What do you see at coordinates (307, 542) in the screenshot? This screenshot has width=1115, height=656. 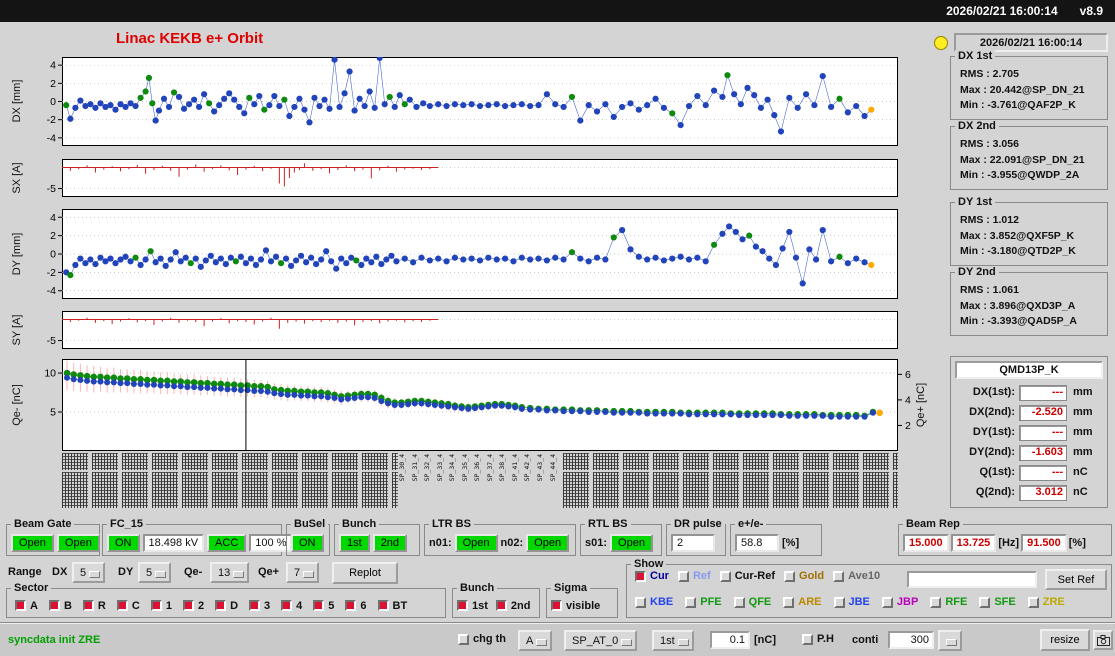 I see `busel-on-button: ON` at bounding box center [307, 542].